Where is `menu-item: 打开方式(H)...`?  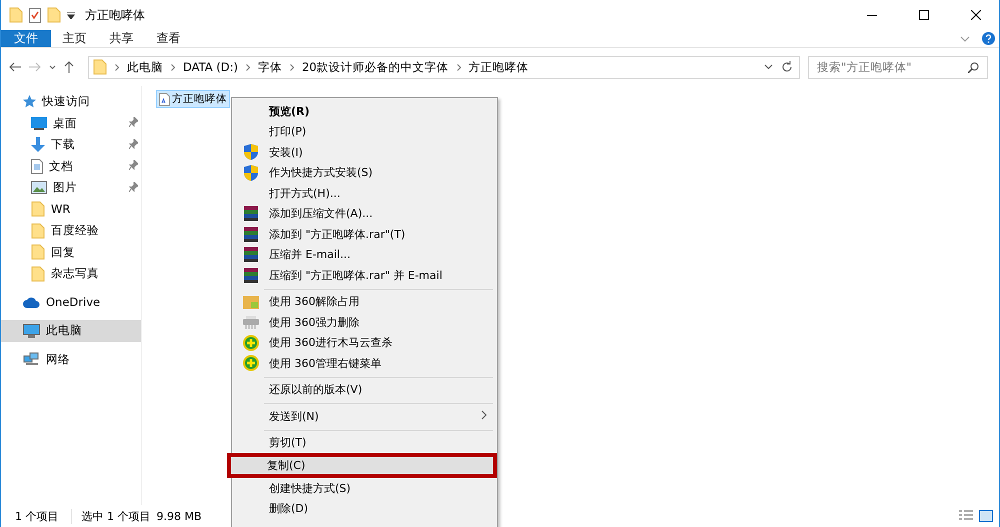 menu-item: 打开方式(H)... is located at coordinates (364, 193).